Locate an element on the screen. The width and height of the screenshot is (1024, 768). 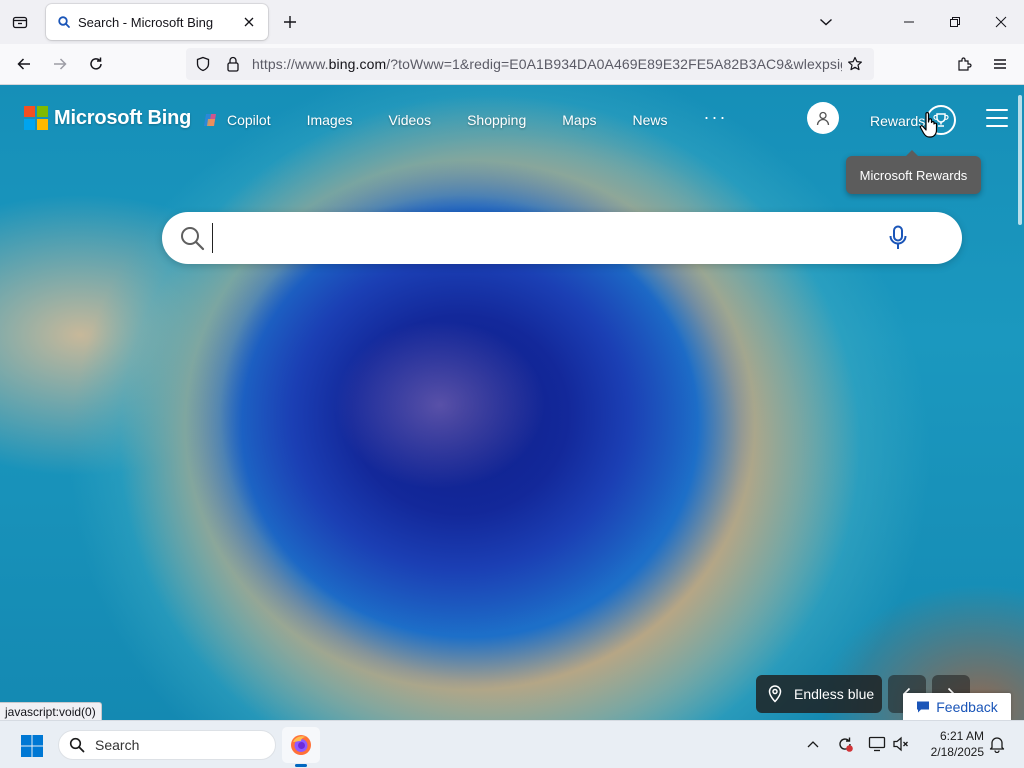
tab-overflow-menu-button is located at coordinates (826, 22).